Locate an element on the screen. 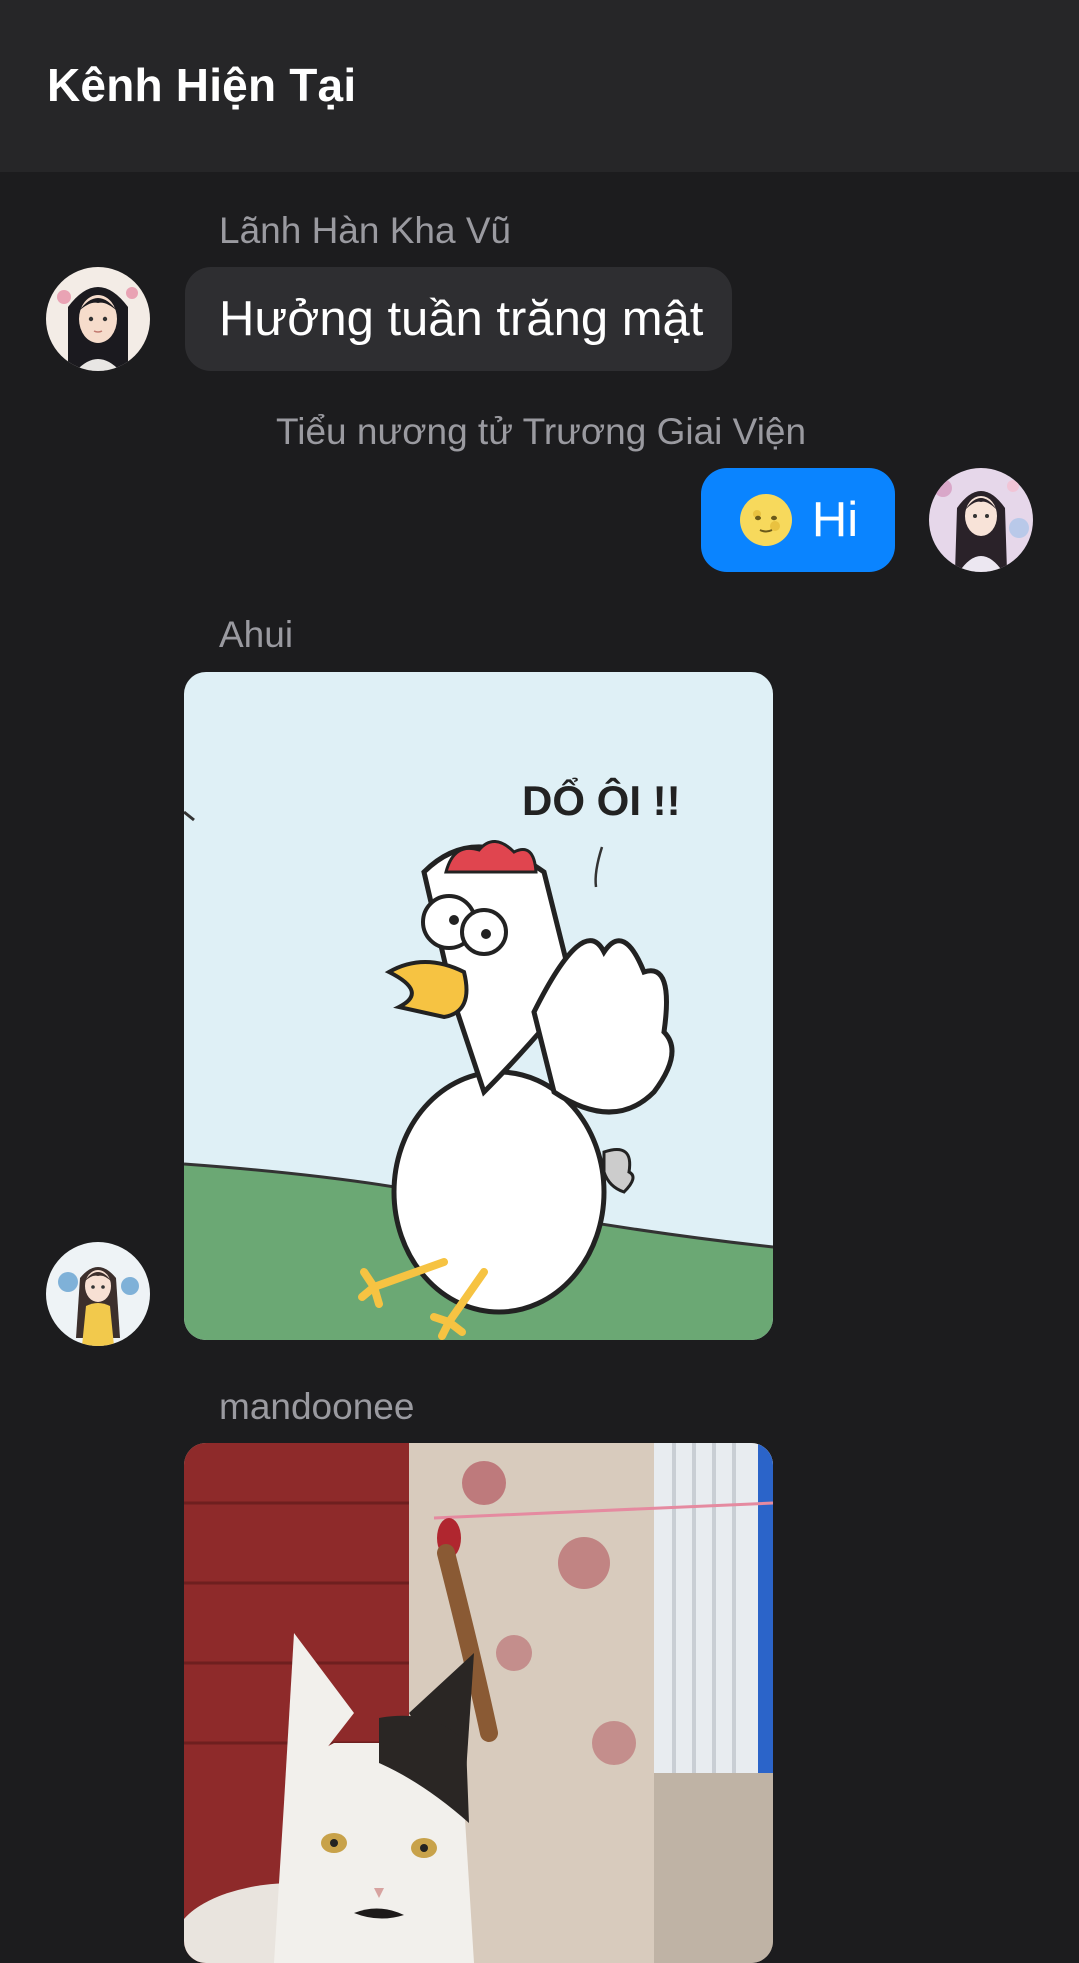 The height and width of the screenshot is (1963, 1079). message-text: Hưởng tuần trăng mật is located at coordinates (461, 319).